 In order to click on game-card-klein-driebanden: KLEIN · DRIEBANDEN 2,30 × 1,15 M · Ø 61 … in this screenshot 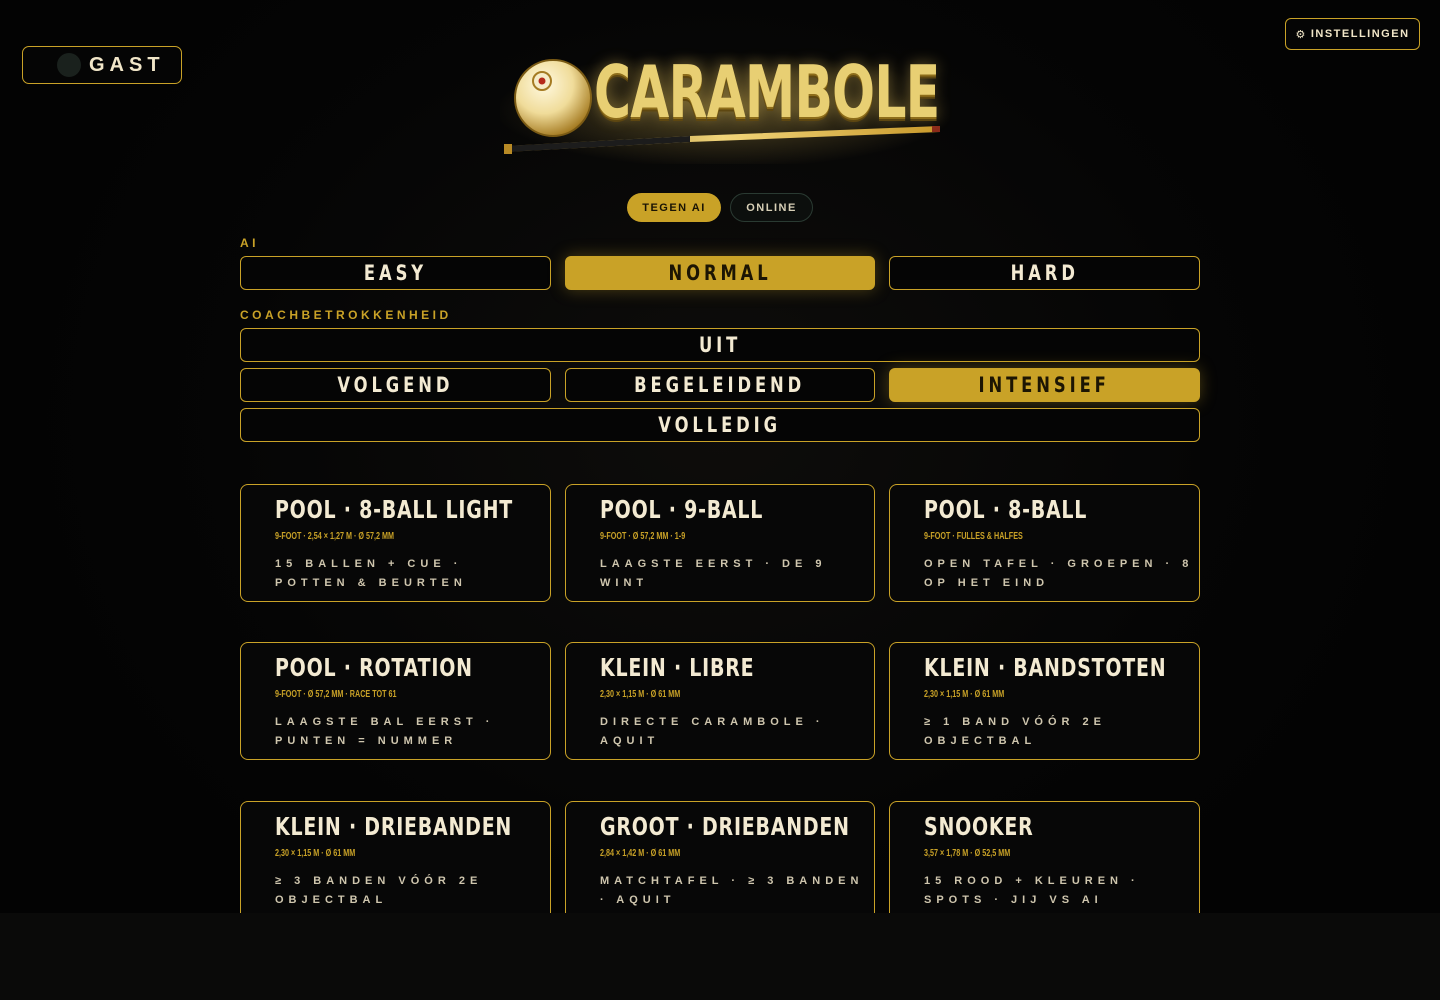, I will do `click(395, 857)`.